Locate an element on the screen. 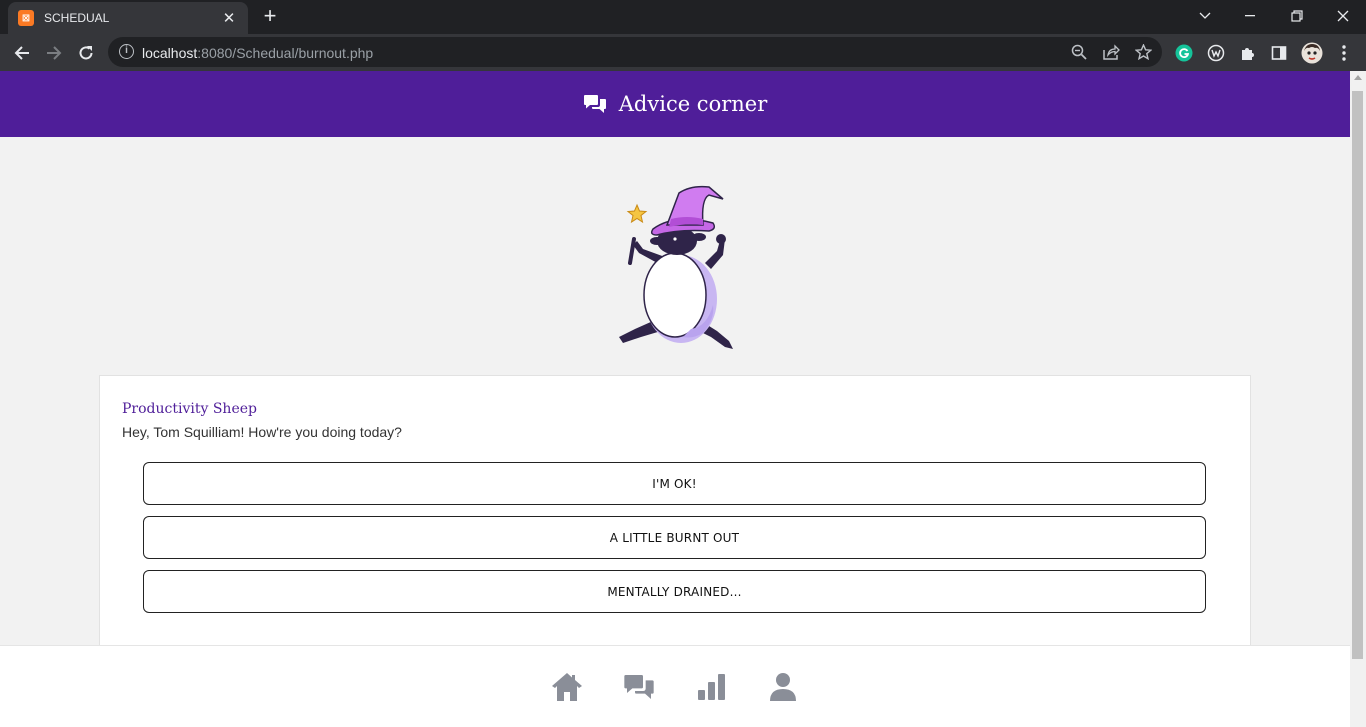  choice-ok-button: I'M OK! is located at coordinates (674, 483).